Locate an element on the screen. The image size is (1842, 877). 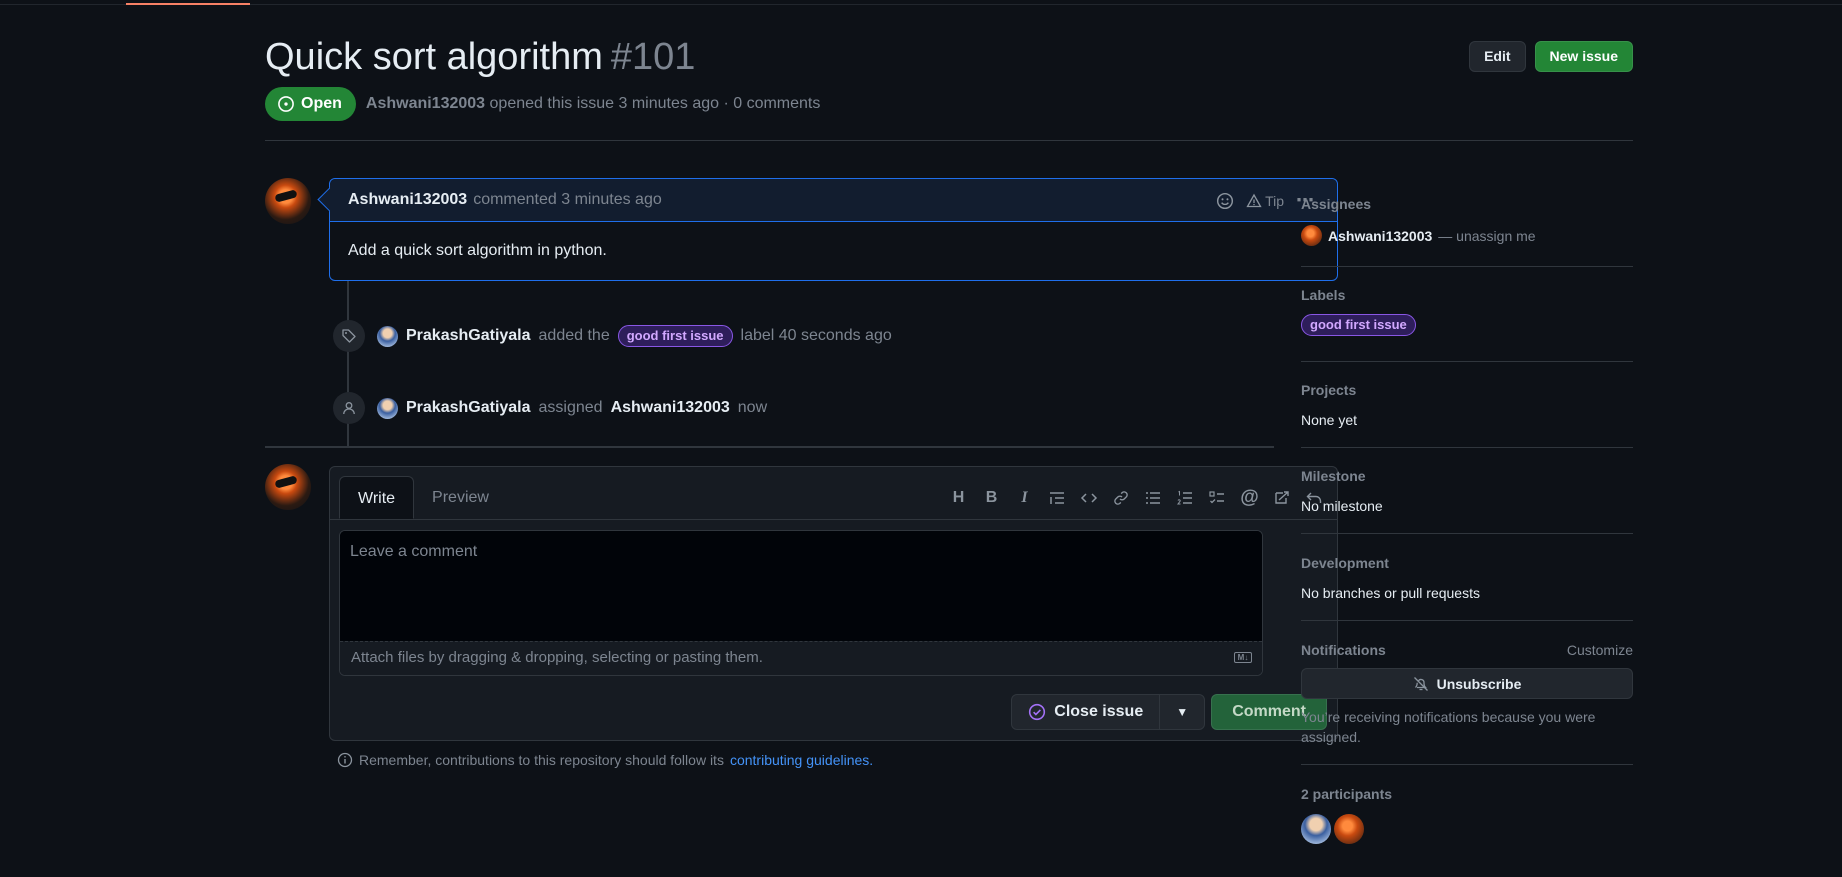
issue-number: #101 is located at coordinates (653, 57).